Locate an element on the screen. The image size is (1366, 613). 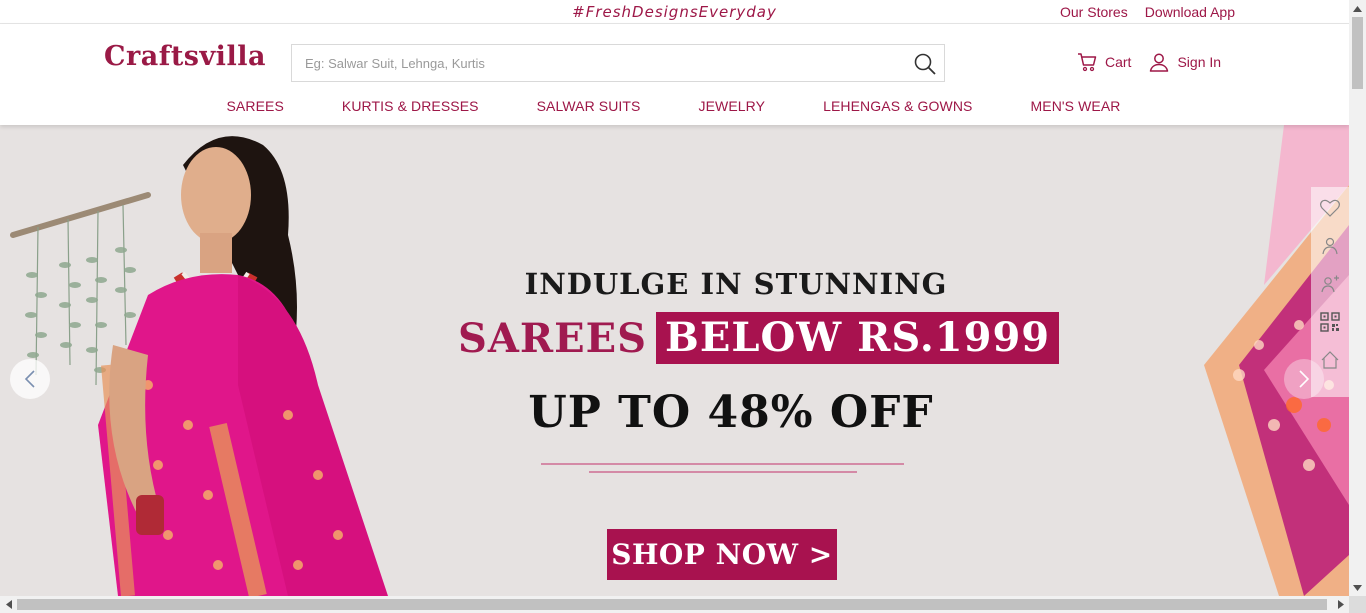
nav-item-sarees: SAREES is located at coordinates (254, 106).